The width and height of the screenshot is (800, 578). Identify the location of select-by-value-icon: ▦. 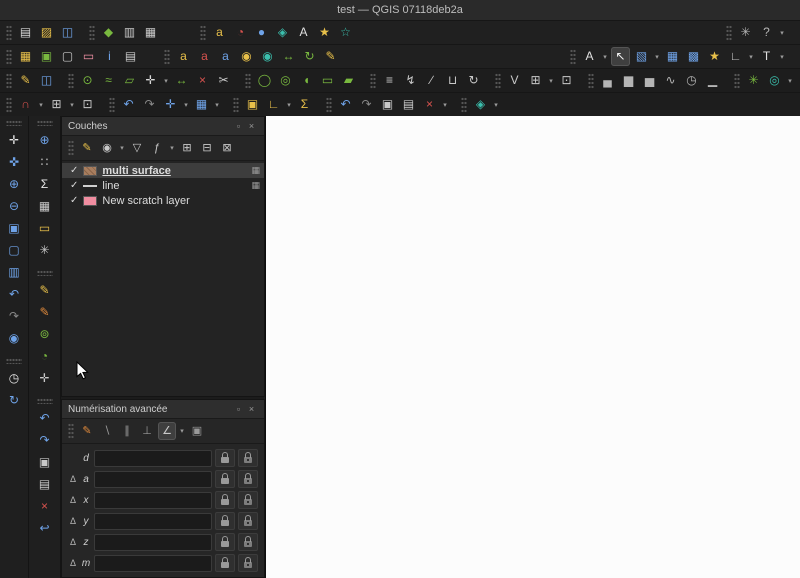
(672, 56).